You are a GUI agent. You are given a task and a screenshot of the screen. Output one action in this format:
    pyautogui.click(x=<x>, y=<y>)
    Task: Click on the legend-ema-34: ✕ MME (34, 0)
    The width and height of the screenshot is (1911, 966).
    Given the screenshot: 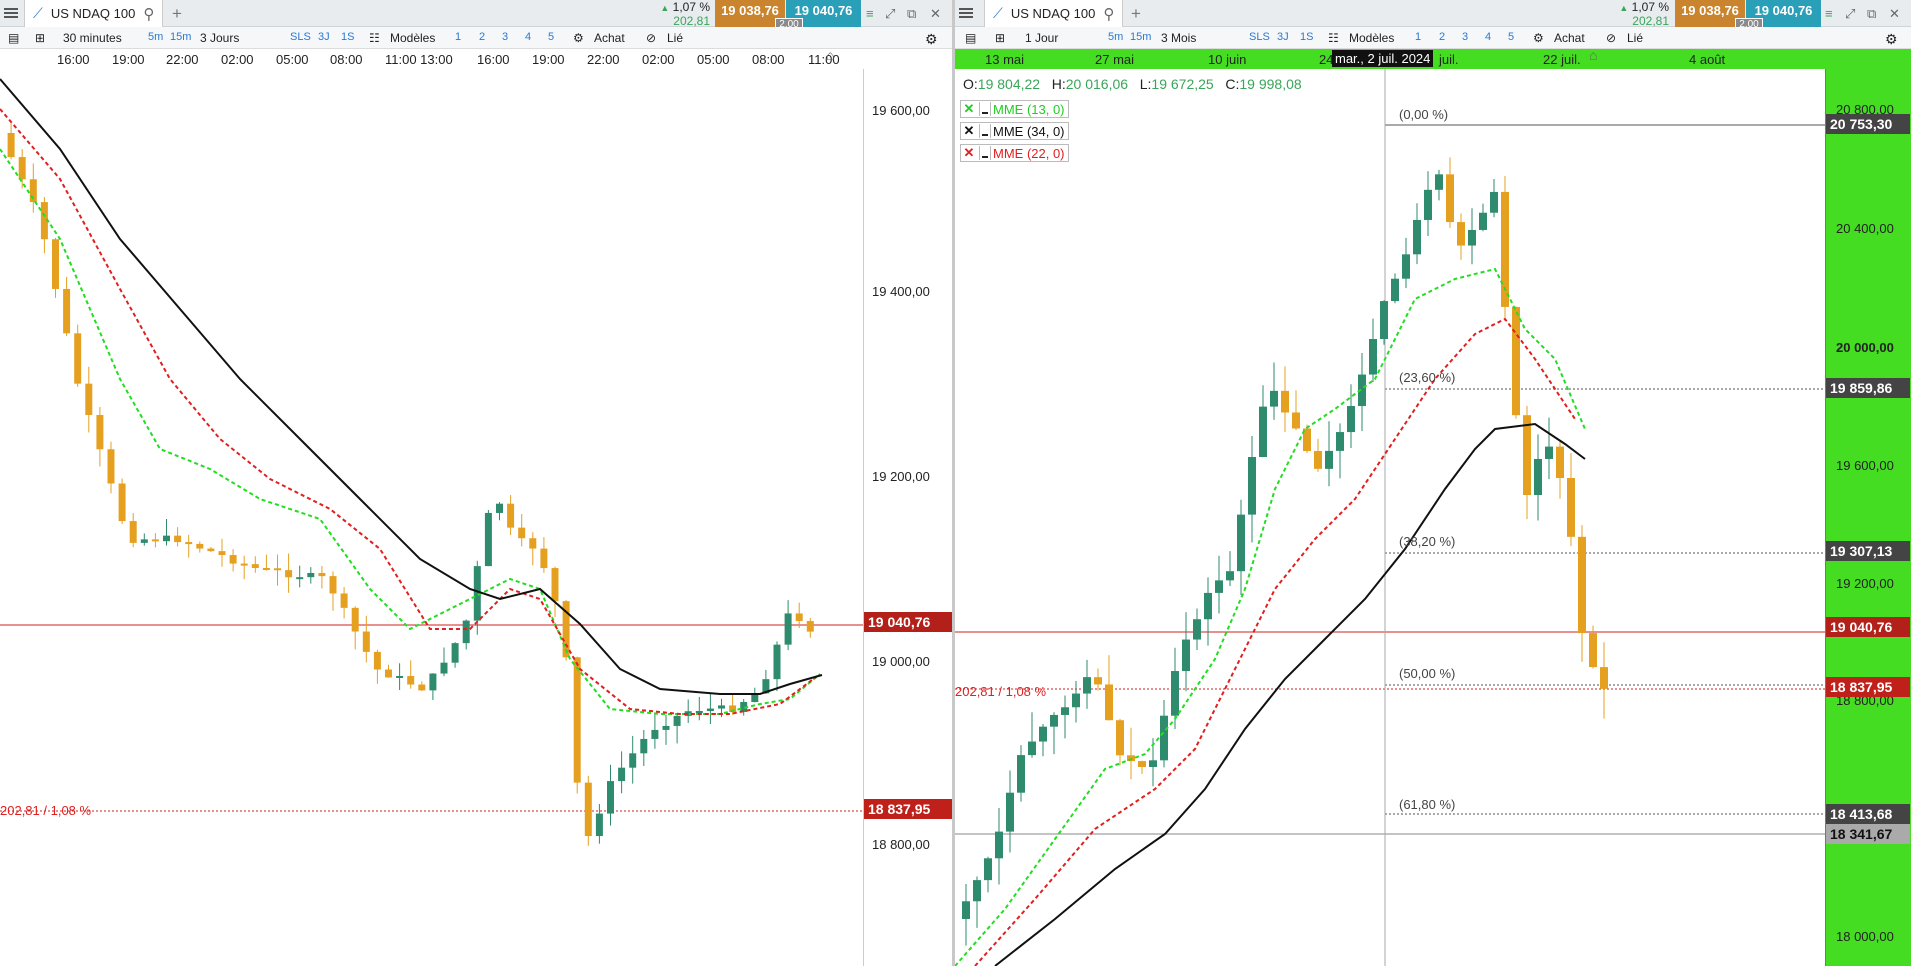 What is the action you would take?
    pyautogui.click(x=1014, y=131)
    